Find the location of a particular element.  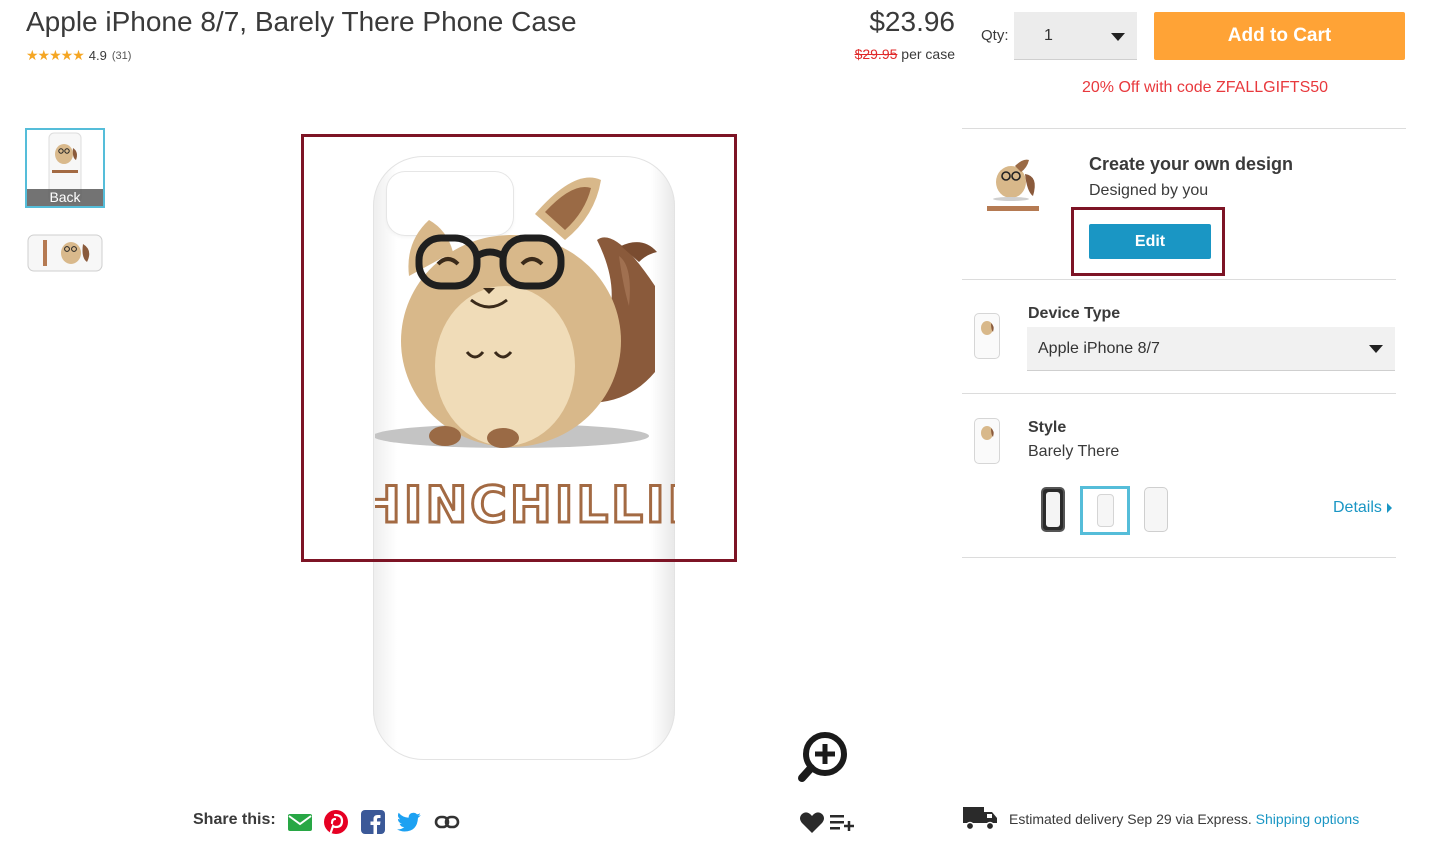

original-price: $29.95 is located at coordinates (876, 54).